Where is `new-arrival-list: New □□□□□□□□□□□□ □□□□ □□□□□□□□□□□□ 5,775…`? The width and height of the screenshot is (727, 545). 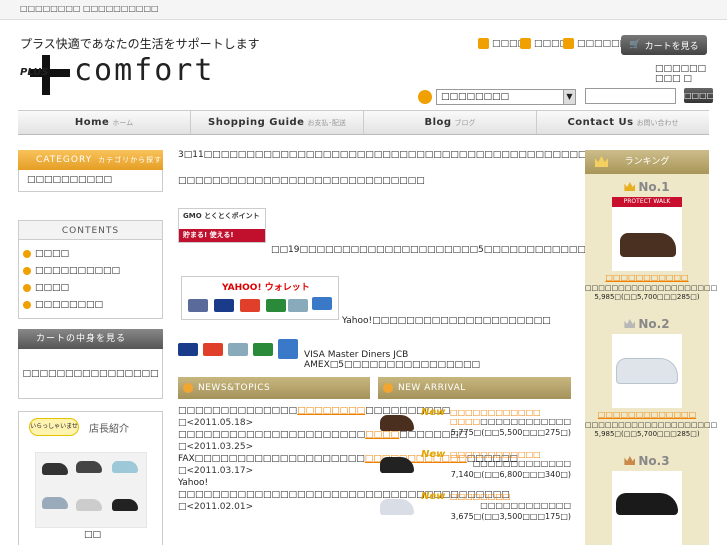 new-arrival-list: New □□□□□□□□□□□□ □□□□ □□□□□□□□□□□□ 5,775… is located at coordinates (475, 468).